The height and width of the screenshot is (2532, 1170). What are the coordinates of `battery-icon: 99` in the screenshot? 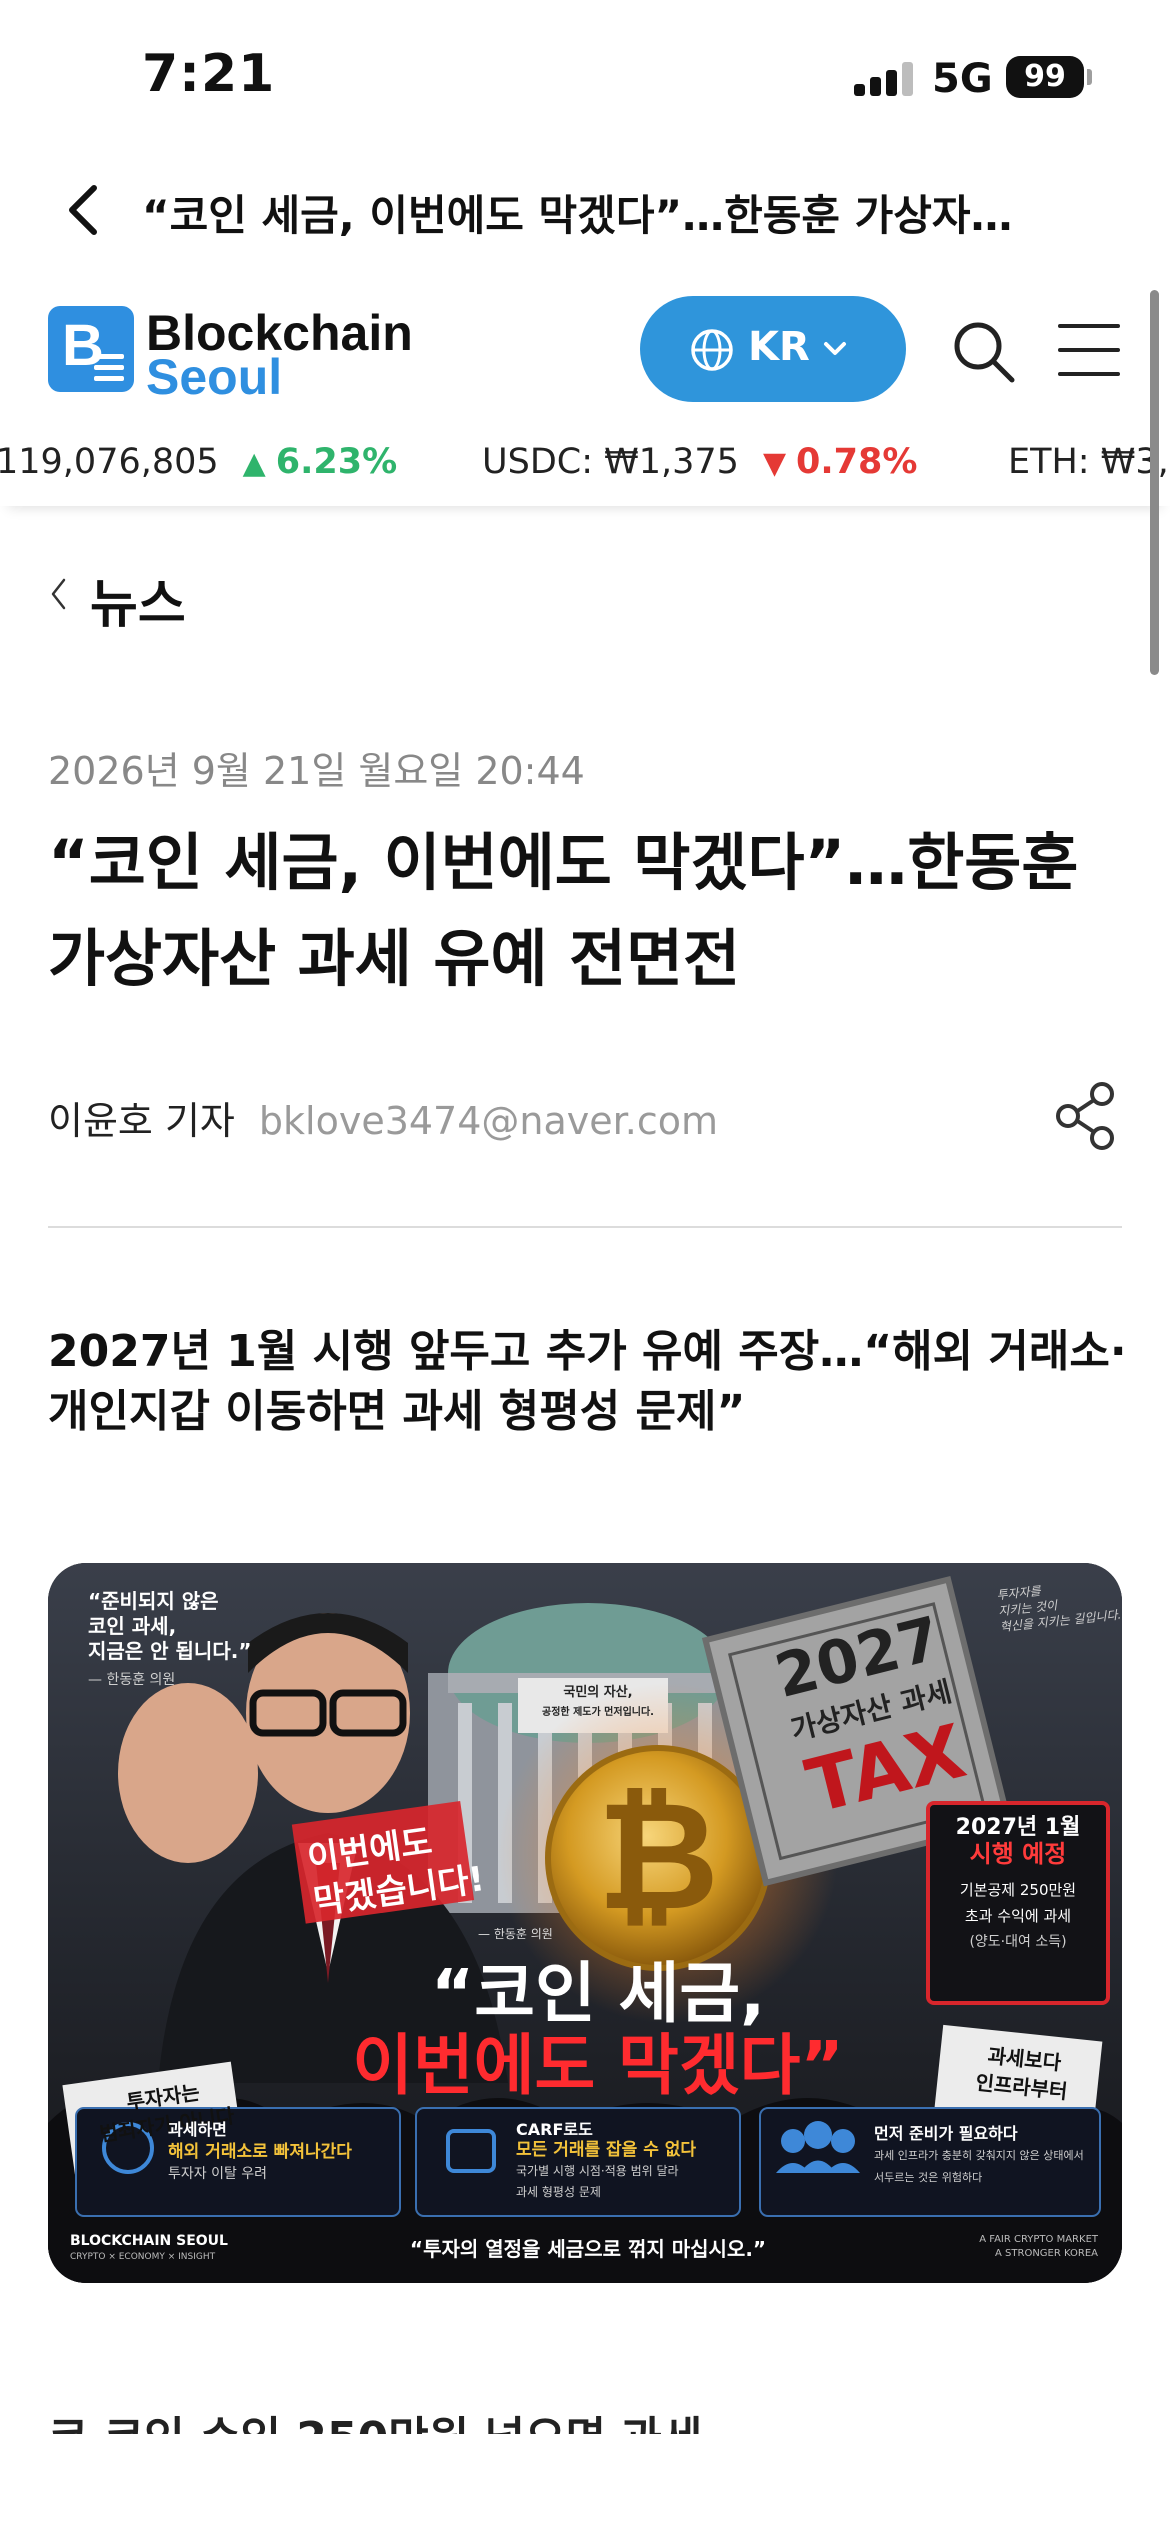 It's located at (1045, 77).